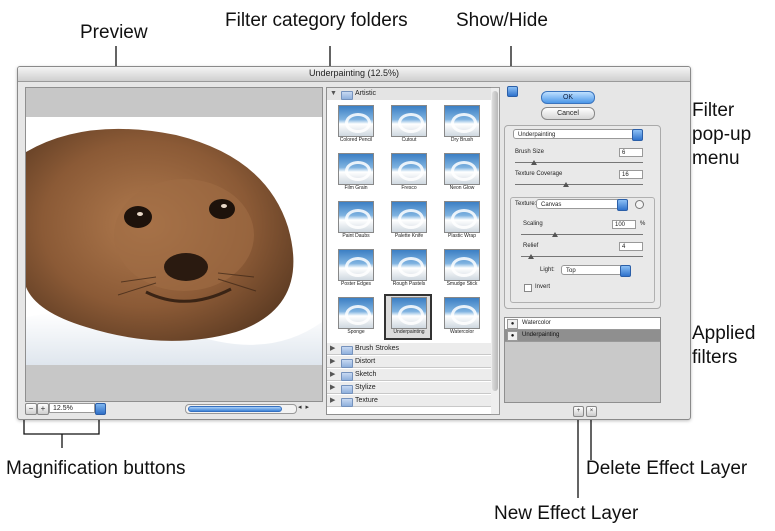 The width and height of the screenshot is (775, 531). What do you see at coordinates (356, 126) in the screenshot?
I see `filter-thumbnail: Colored Pencil` at bounding box center [356, 126].